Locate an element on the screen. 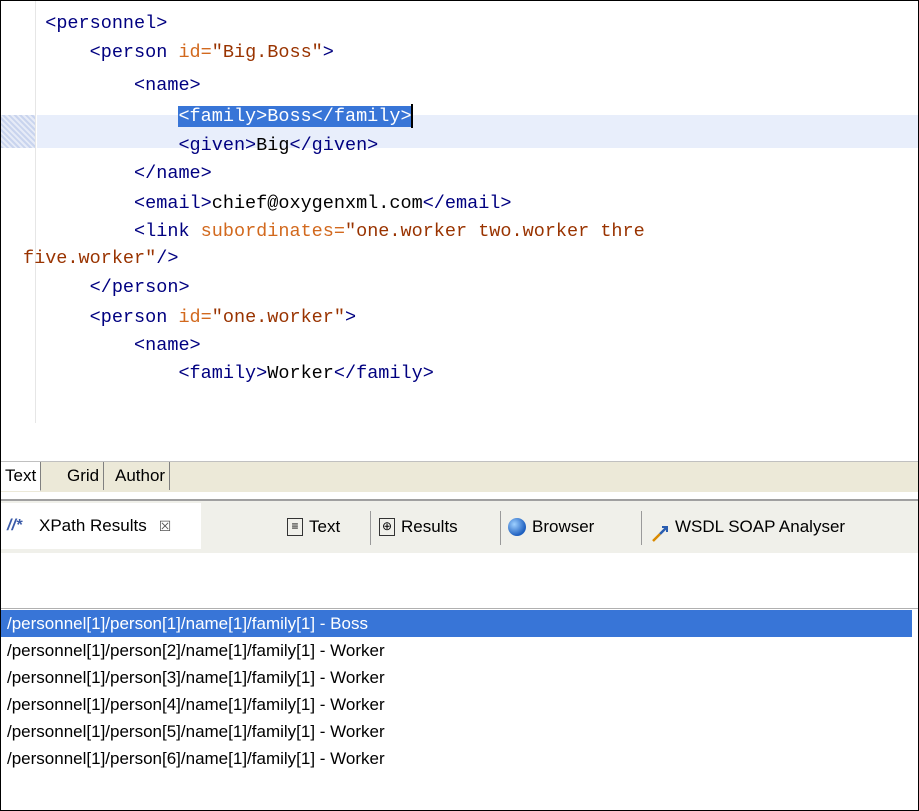  code-line: <email>chief@oxygenxml.com</email> is located at coordinates (267, 204).